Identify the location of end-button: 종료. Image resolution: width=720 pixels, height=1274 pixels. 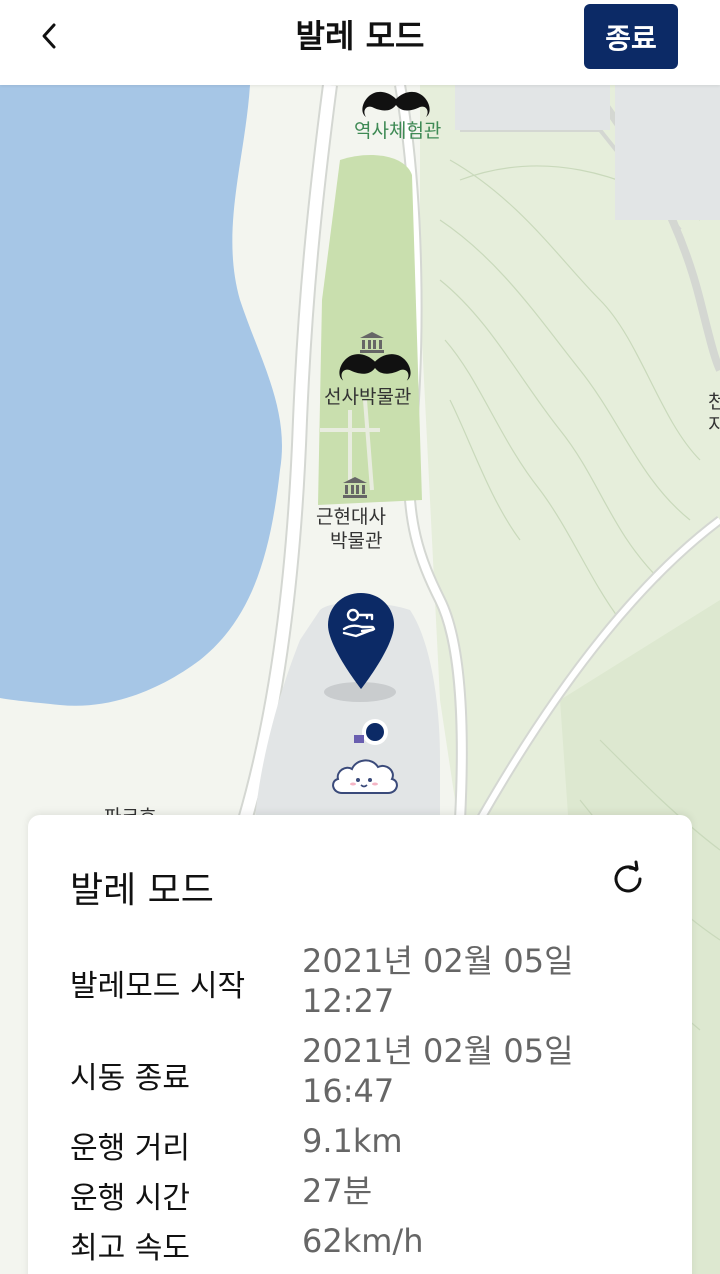
(631, 36).